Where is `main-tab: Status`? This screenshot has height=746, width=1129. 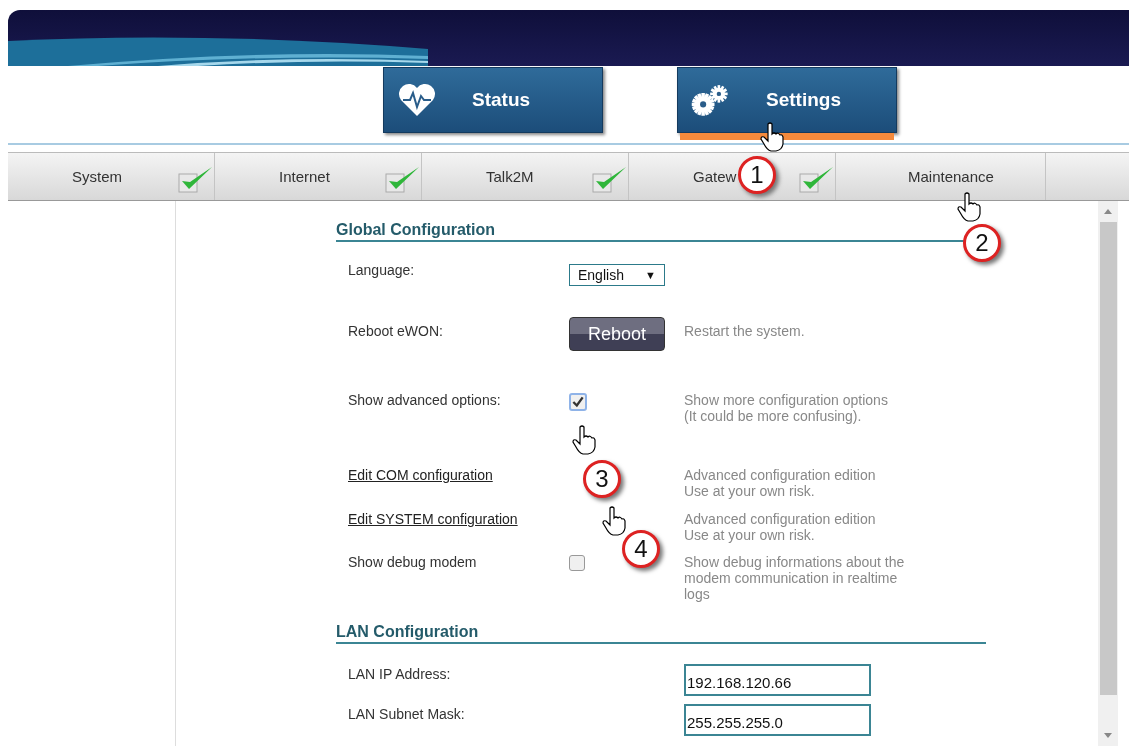
main-tab: Status is located at coordinates (493, 100).